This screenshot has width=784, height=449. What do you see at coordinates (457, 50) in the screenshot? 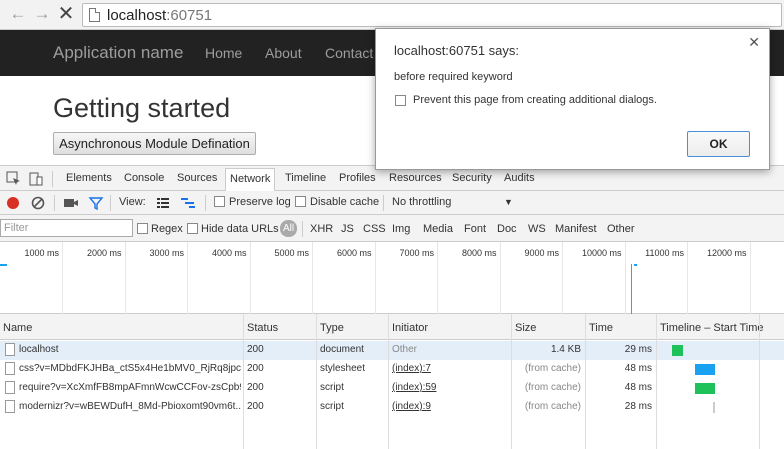
I see `dialog-title: localhost:60751 says:` at bounding box center [457, 50].